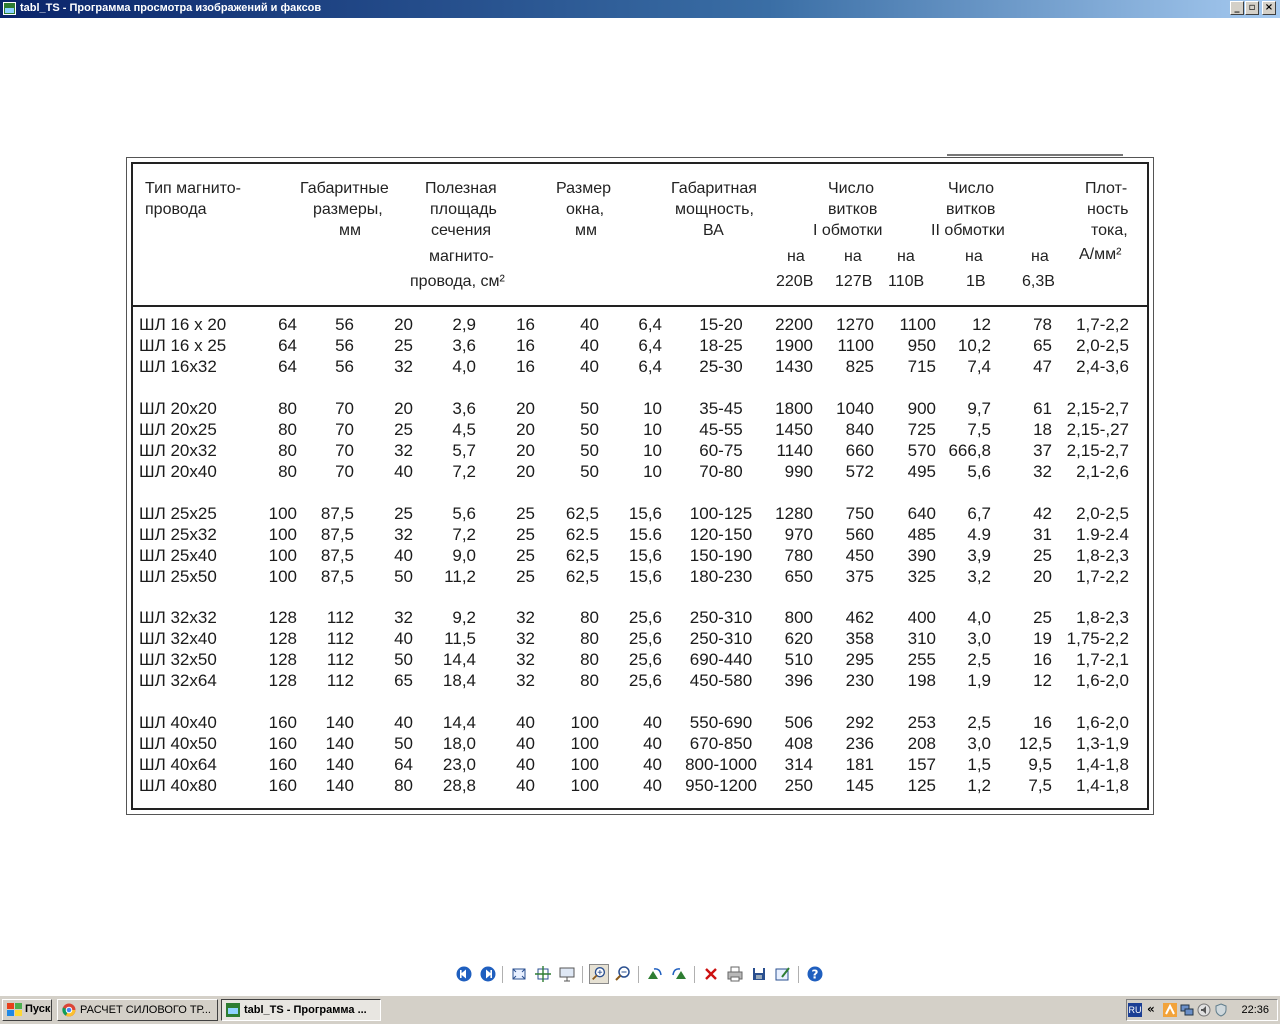 The width and height of the screenshot is (1280, 1024). I want to click on zoom-in-icon, so click(599, 974).